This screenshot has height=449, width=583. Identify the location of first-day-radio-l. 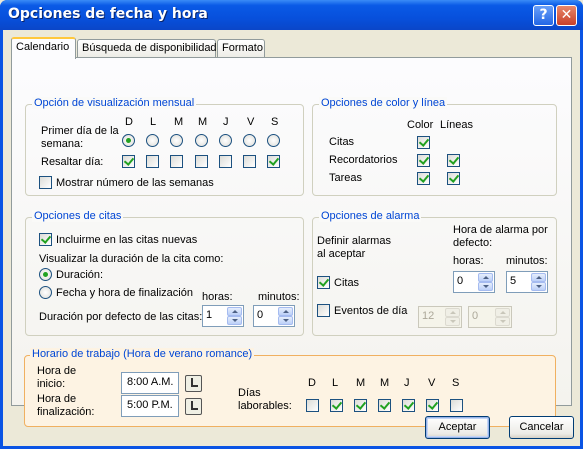
(152, 140).